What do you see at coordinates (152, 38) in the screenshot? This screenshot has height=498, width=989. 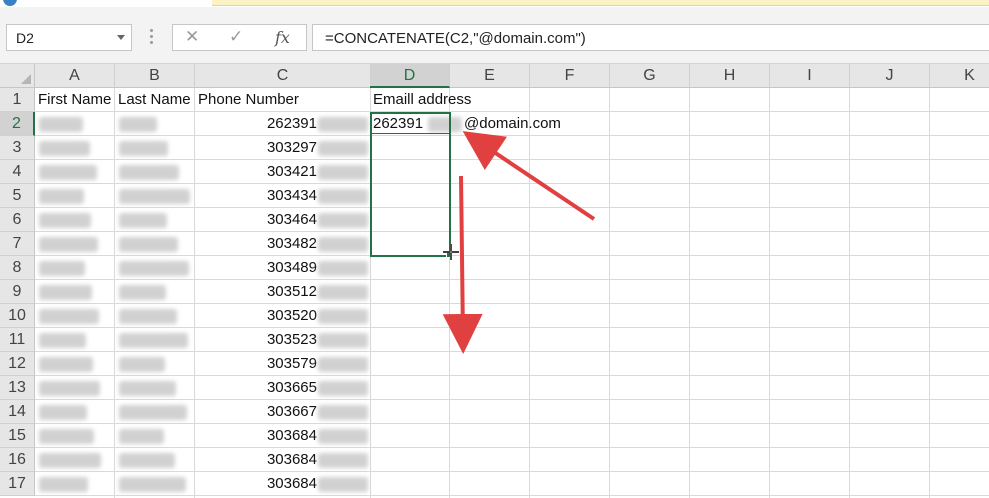 I see `drag-handle-icon` at bounding box center [152, 38].